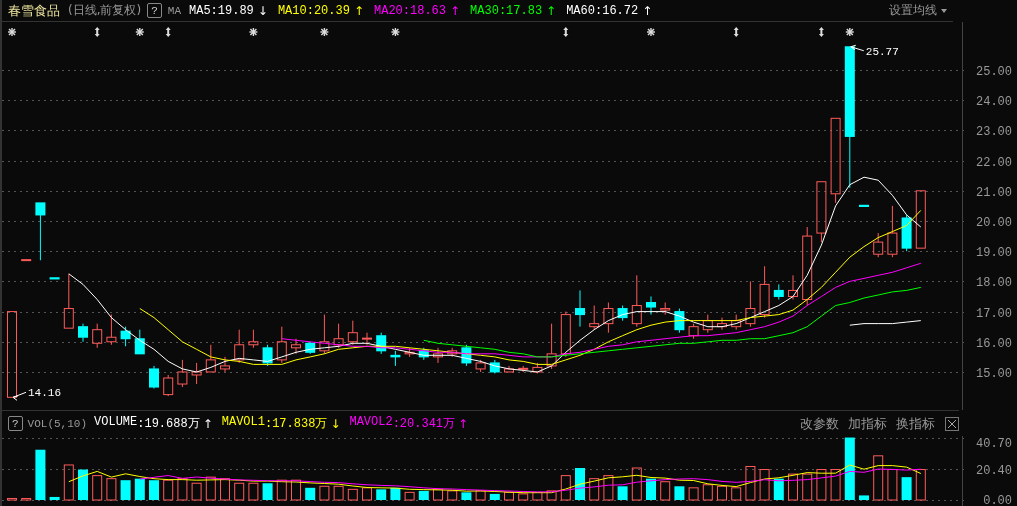  I want to click on indicator-action: 换指标, so click(915, 423).